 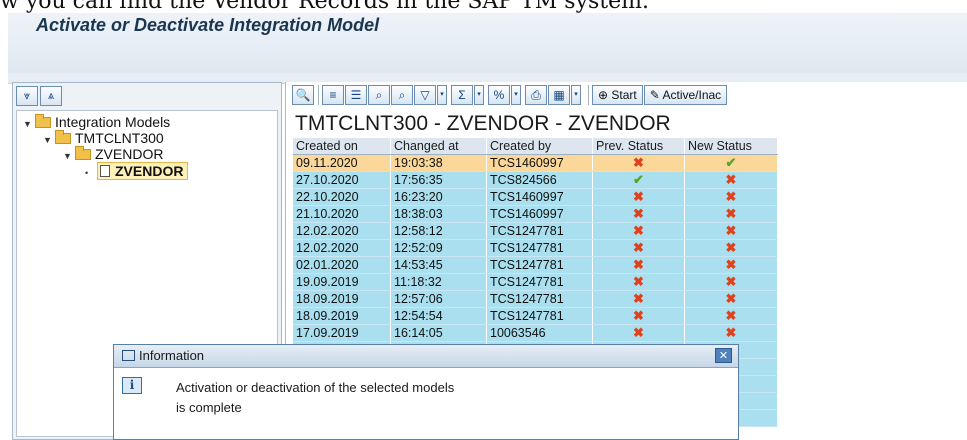 What do you see at coordinates (342, 231) in the screenshot?
I see `cell-created-on: 12.02.2020` at bounding box center [342, 231].